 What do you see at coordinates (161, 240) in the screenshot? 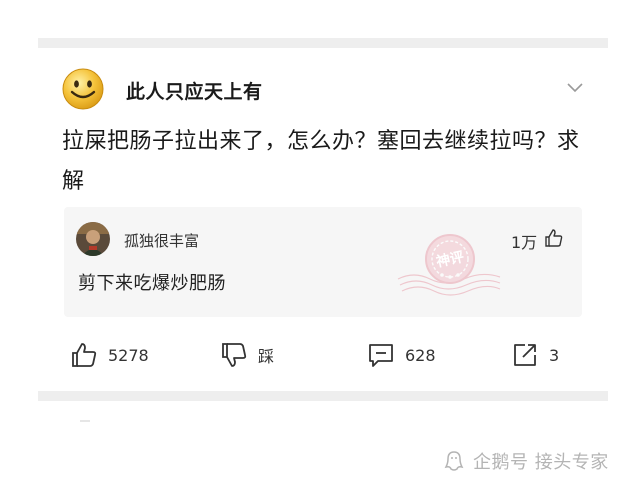
I see `reply-author-name: 孤独很丰富` at bounding box center [161, 240].